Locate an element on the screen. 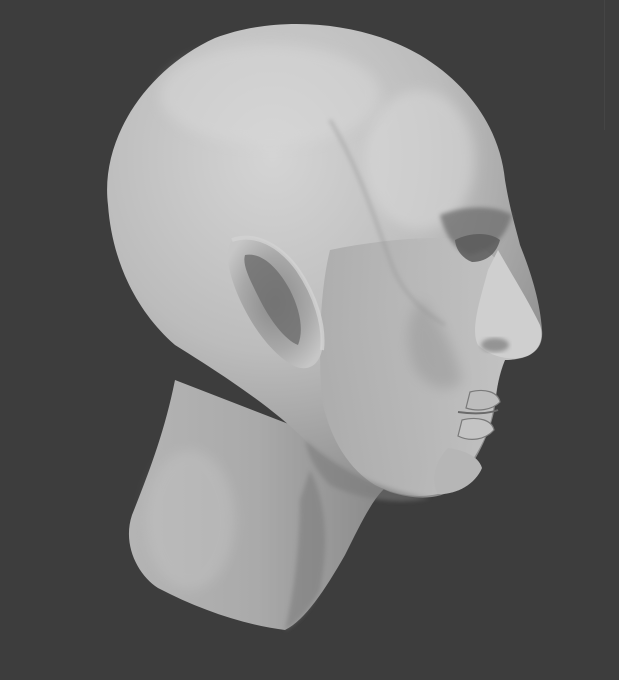 The image size is (619, 680). crown-highlight is located at coordinates (270, 95).